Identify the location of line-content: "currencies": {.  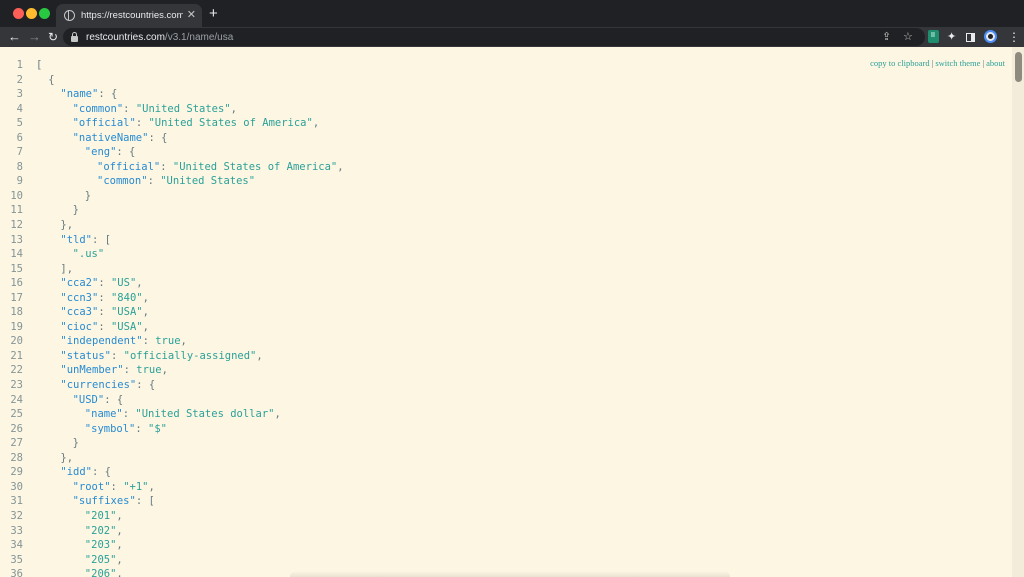
(89, 385).